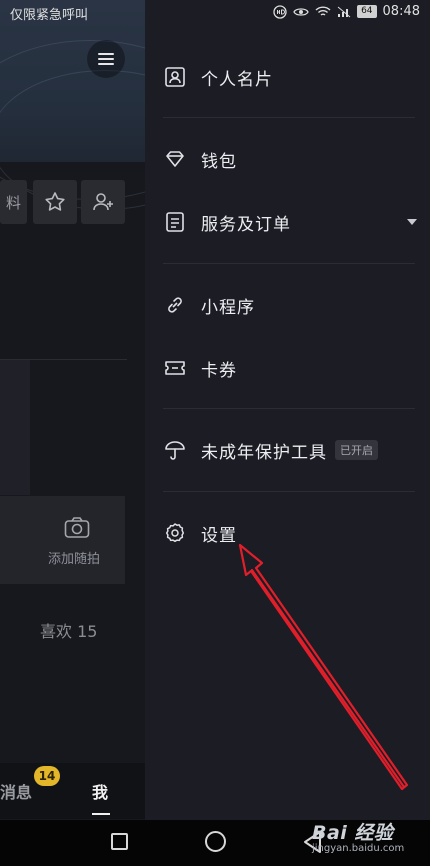 The width and height of the screenshot is (430, 866). Describe the element at coordinates (288, 305) in the screenshot. I see `drawer-item-mini-programs: 小程序` at that location.